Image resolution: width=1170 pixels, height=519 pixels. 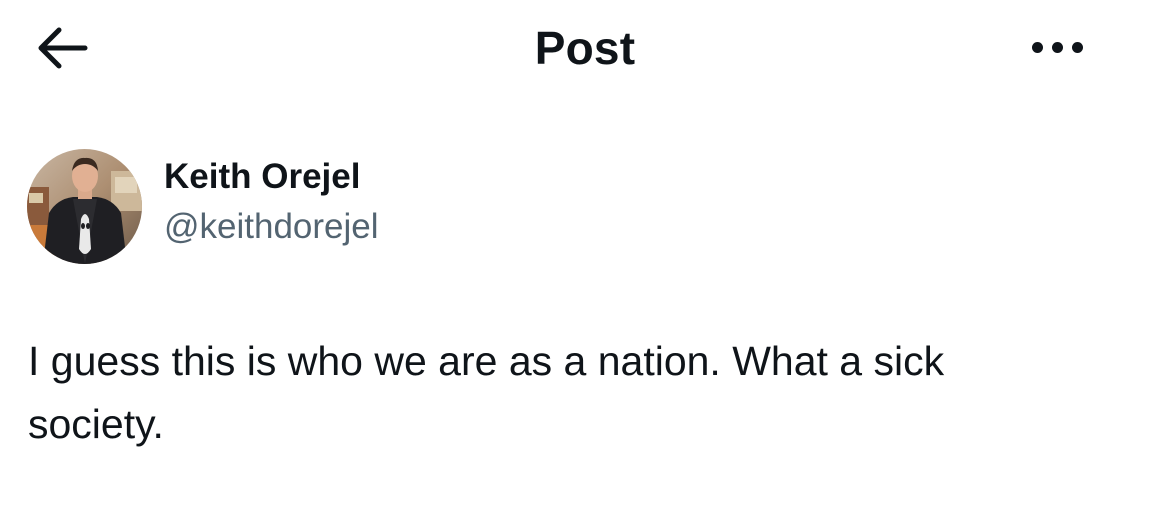 I want to click on page-title: Post, so click(x=585, y=48).